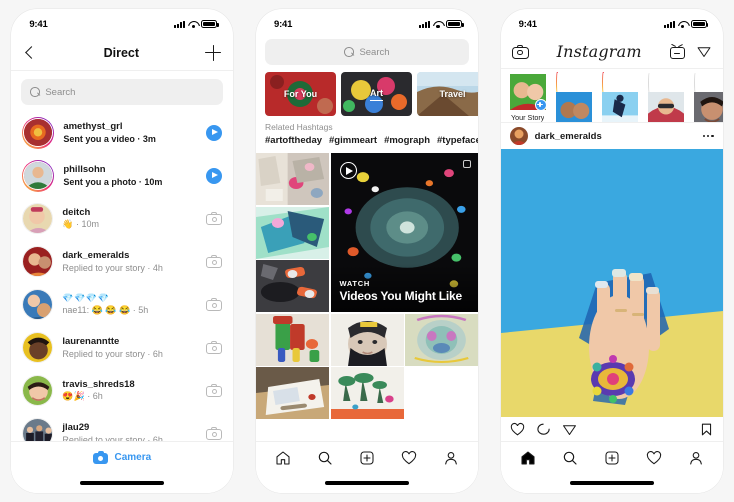 This screenshot has width=734, height=502. I want to click on story-item: dantoffey, so click(666, 97).